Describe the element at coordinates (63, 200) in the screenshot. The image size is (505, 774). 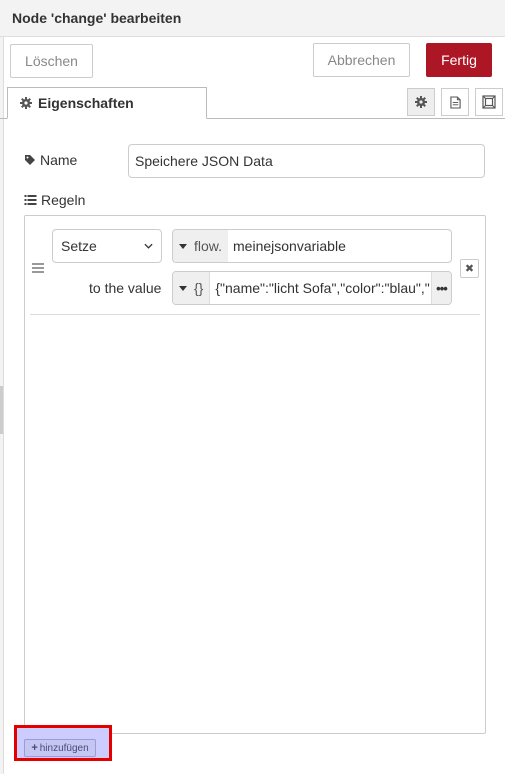
I see `rules-label: Regeln` at that location.